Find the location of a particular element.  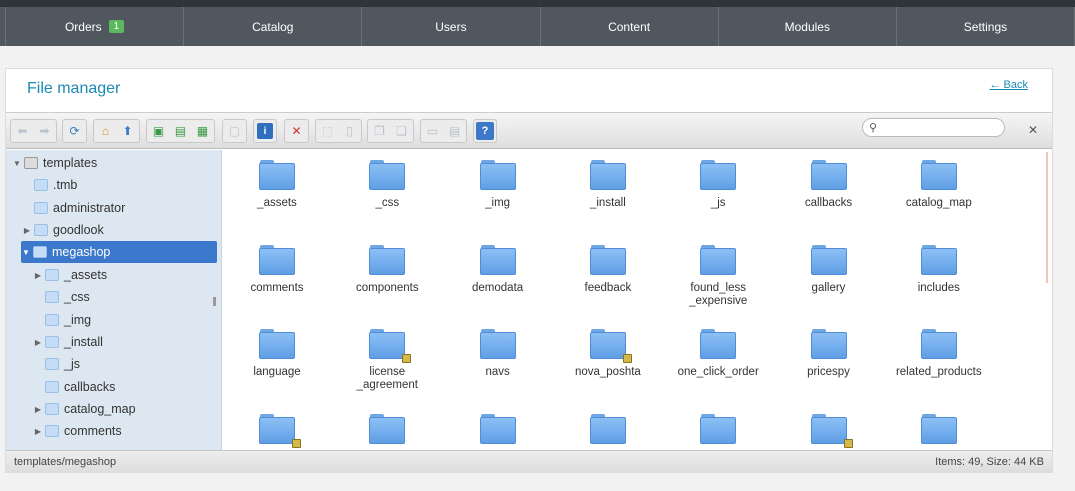

back-icon: ⬅ is located at coordinates (22, 131).